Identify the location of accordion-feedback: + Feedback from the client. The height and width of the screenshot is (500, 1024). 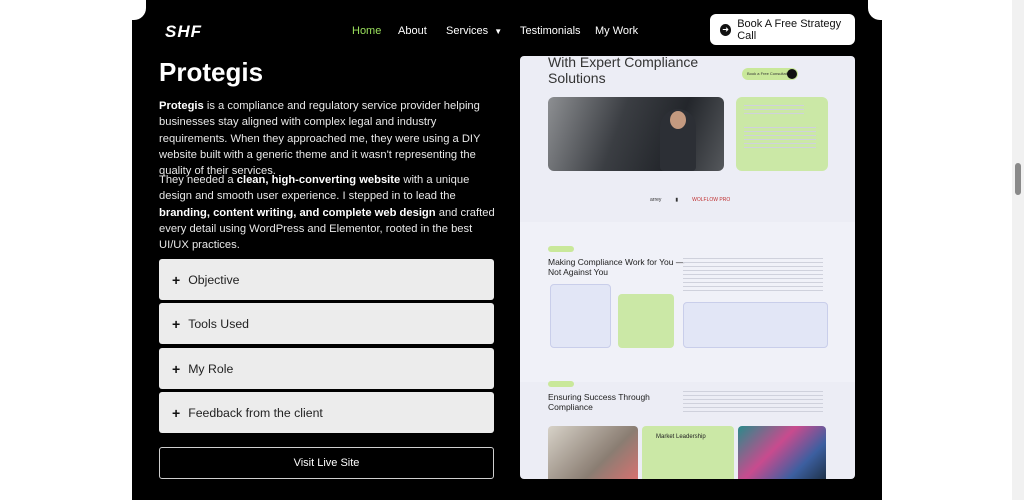
(326, 412).